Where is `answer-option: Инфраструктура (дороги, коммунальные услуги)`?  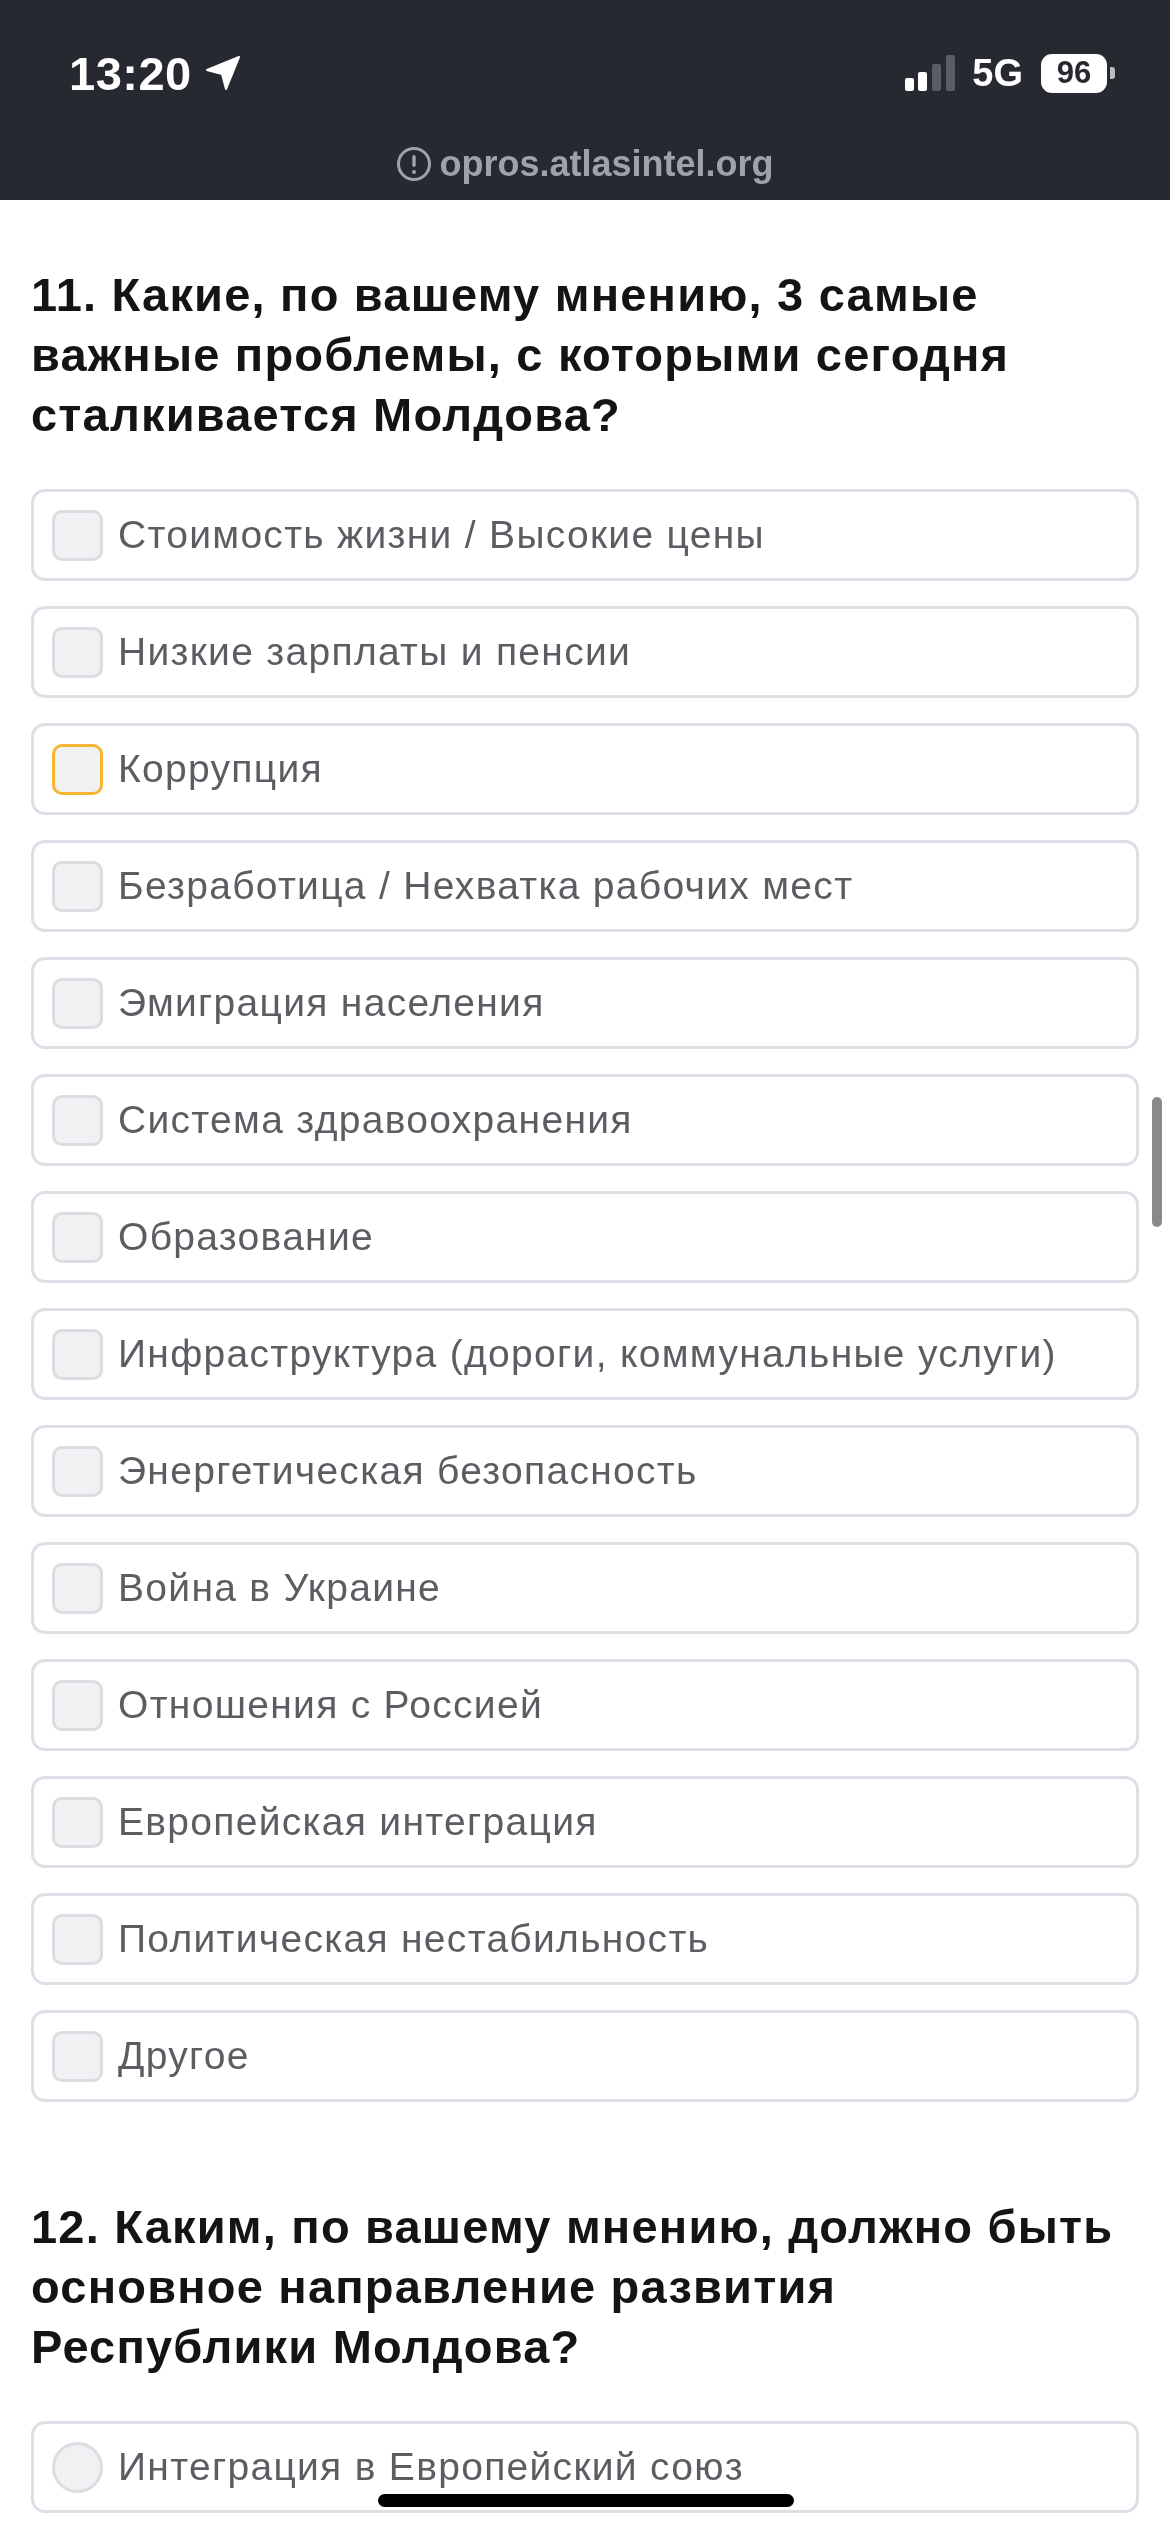
answer-option: Инфраструктура (дороги, коммунальные услуги) is located at coordinates (585, 1354).